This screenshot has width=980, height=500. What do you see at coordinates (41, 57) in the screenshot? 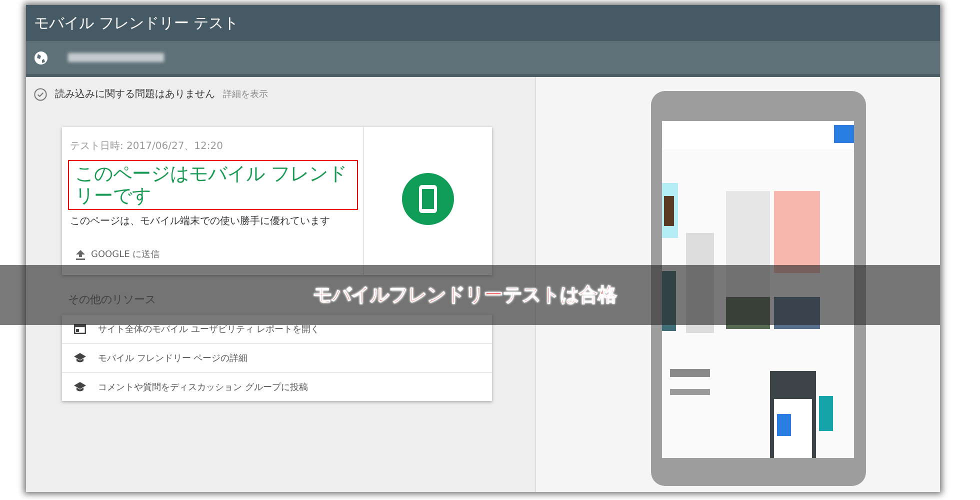
I see `globe-icon` at bounding box center [41, 57].